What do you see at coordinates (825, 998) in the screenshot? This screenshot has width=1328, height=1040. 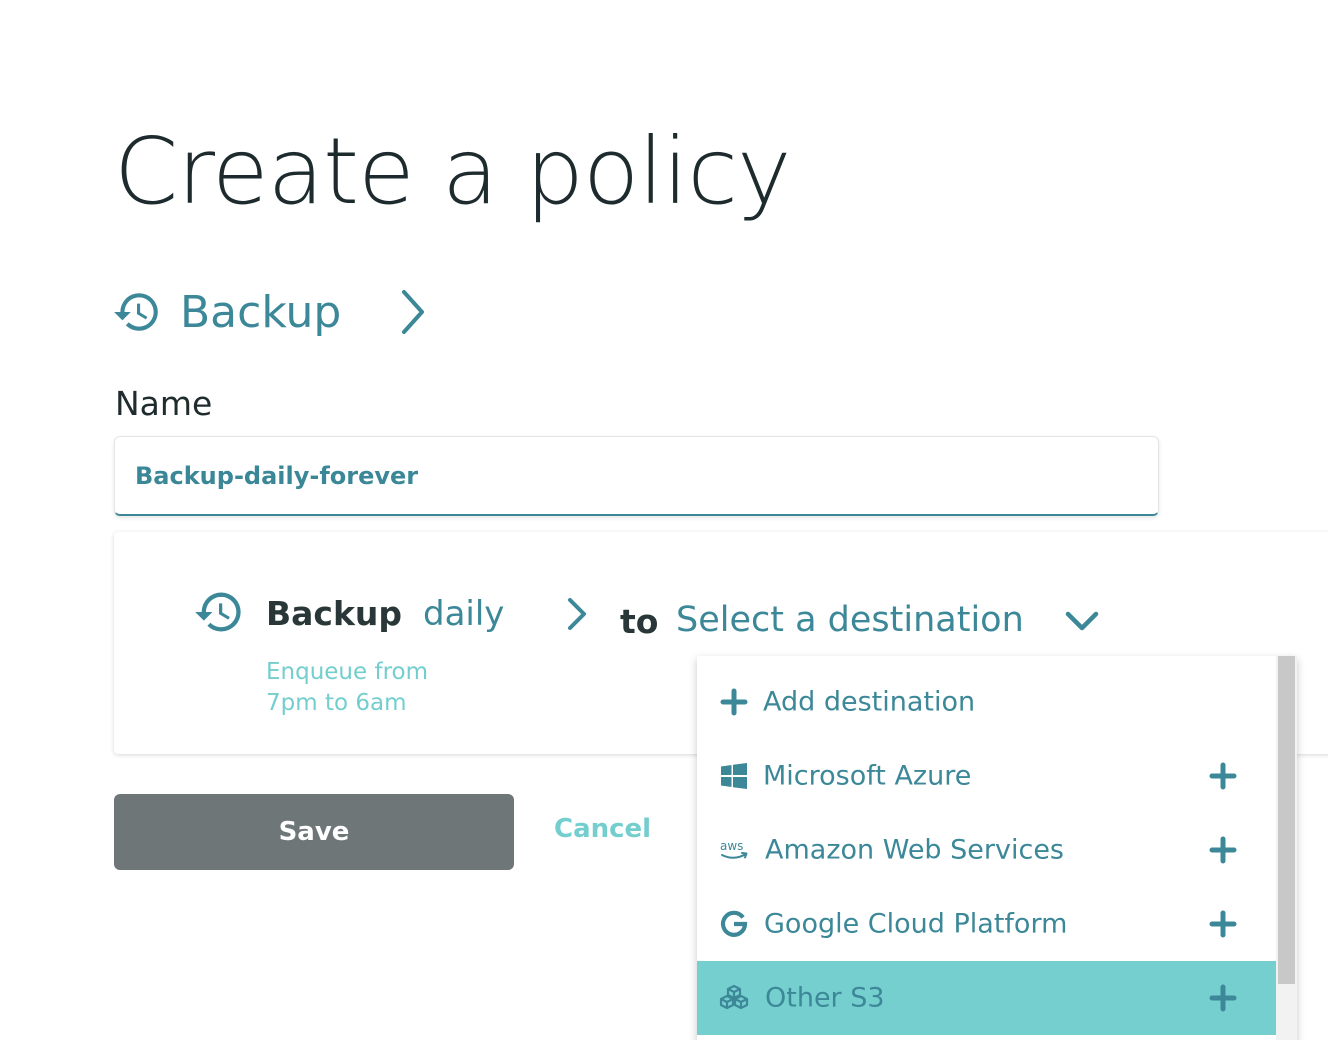 I see `dropdown-item-label: Other S3` at bounding box center [825, 998].